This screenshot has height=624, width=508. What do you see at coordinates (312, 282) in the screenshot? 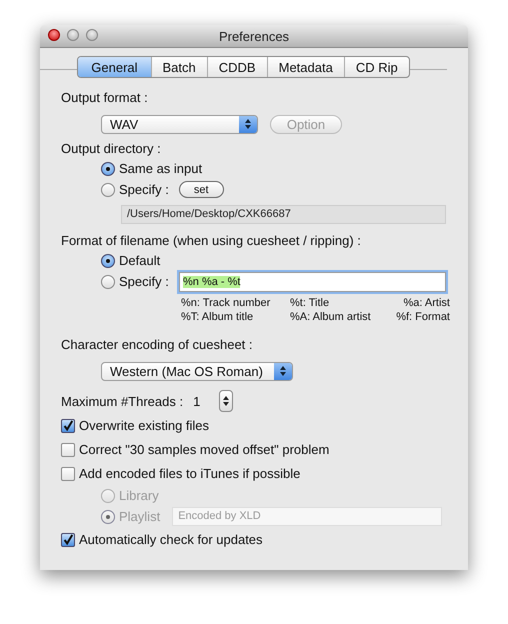
I see `pattern-field: %n %a - %t` at bounding box center [312, 282].